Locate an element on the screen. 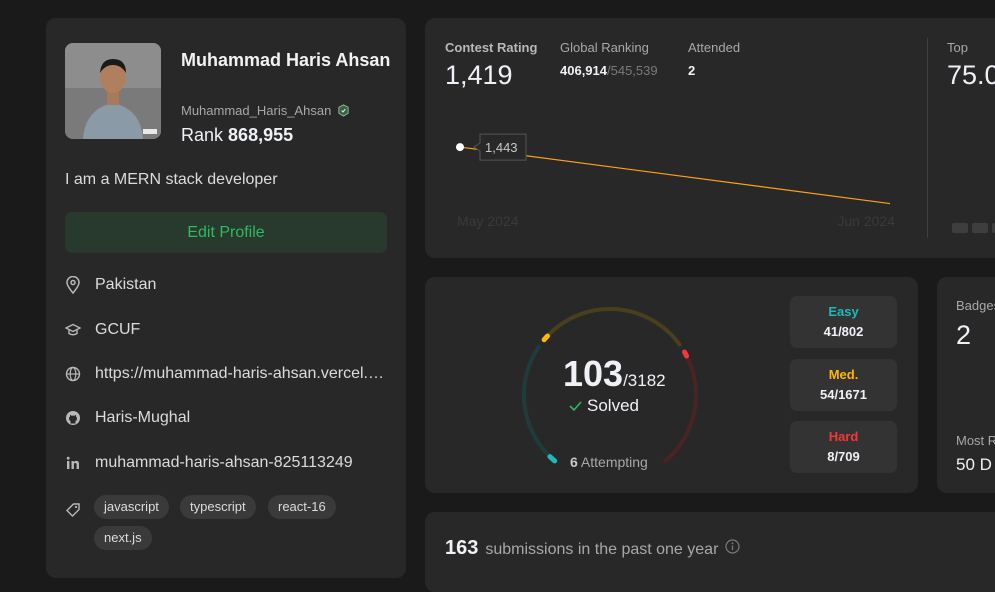 The image size is (995, 592). hard-value: 8/709 is located at coordinates (843, 456).